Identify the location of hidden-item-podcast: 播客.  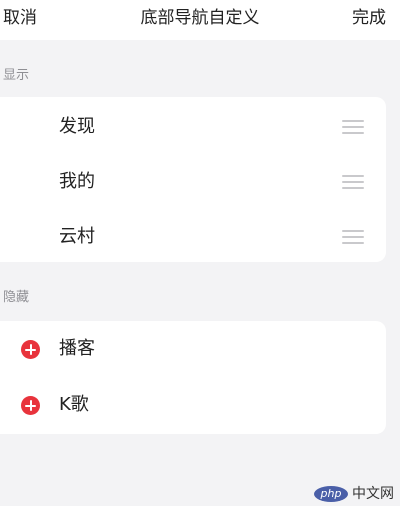
(193, 349).